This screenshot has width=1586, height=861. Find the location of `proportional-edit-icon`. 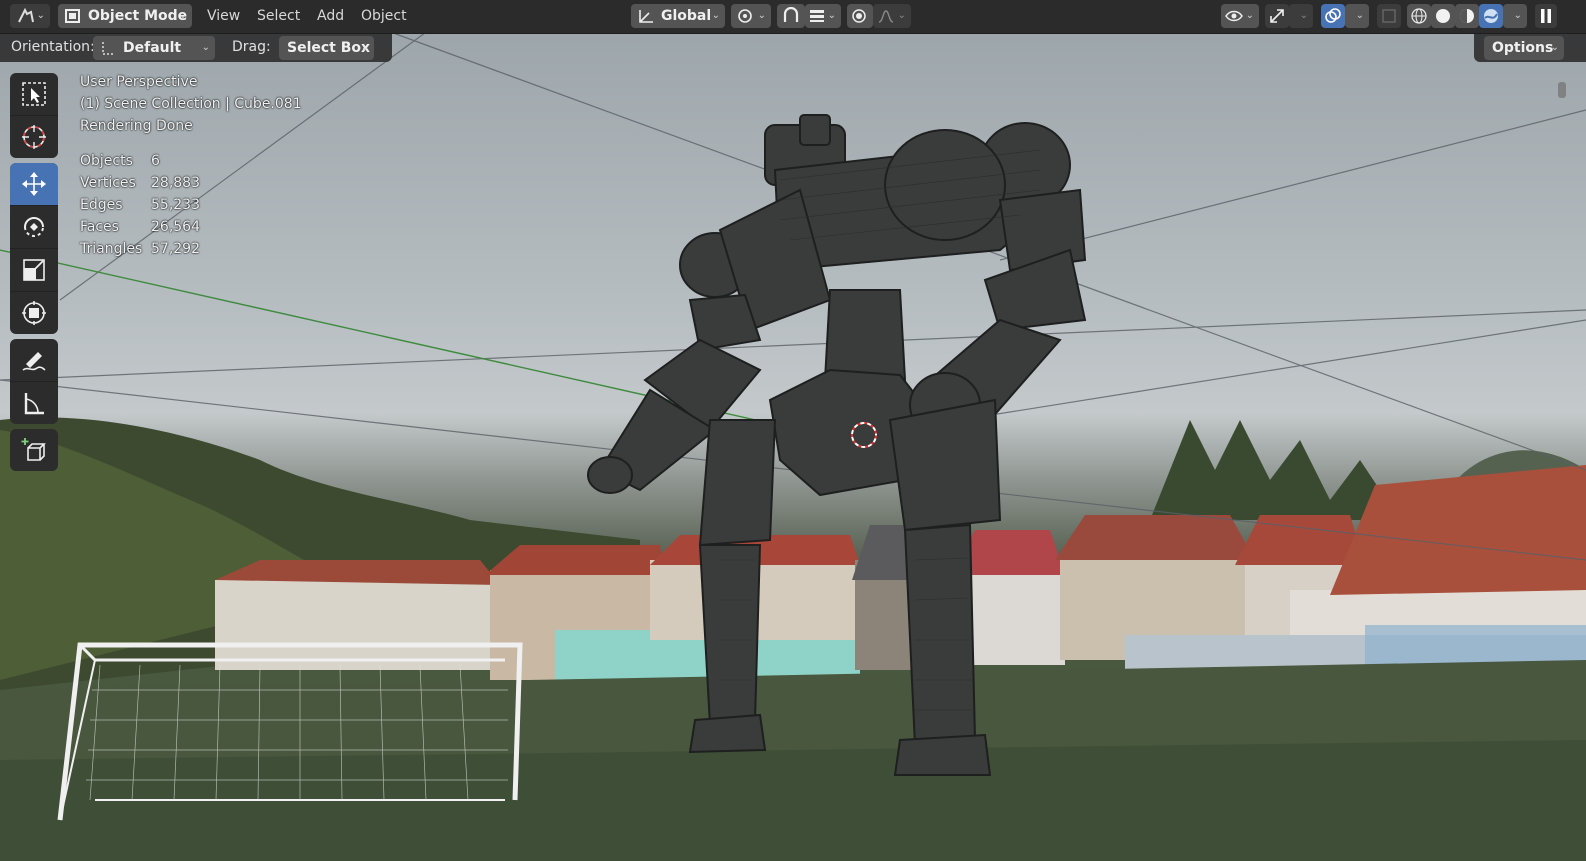

proportional-edit-icon is located at coordinates (859, 16).